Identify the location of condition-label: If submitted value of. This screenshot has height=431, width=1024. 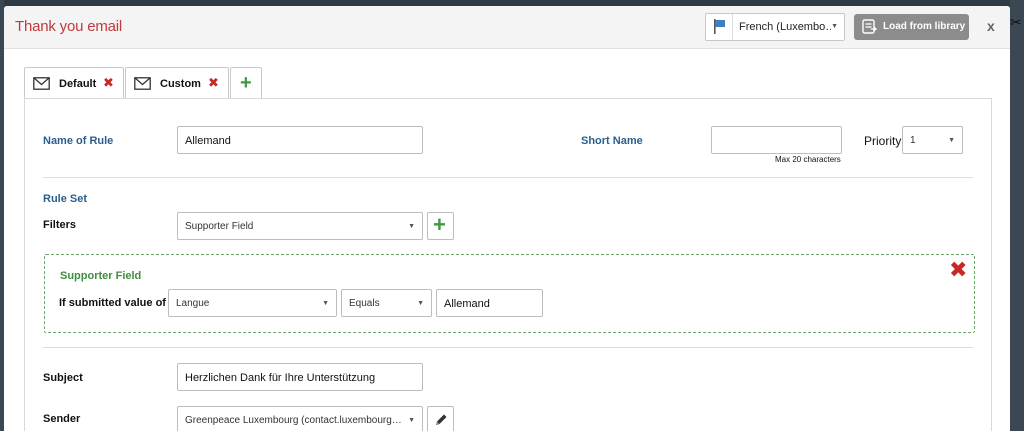
(112, 303).